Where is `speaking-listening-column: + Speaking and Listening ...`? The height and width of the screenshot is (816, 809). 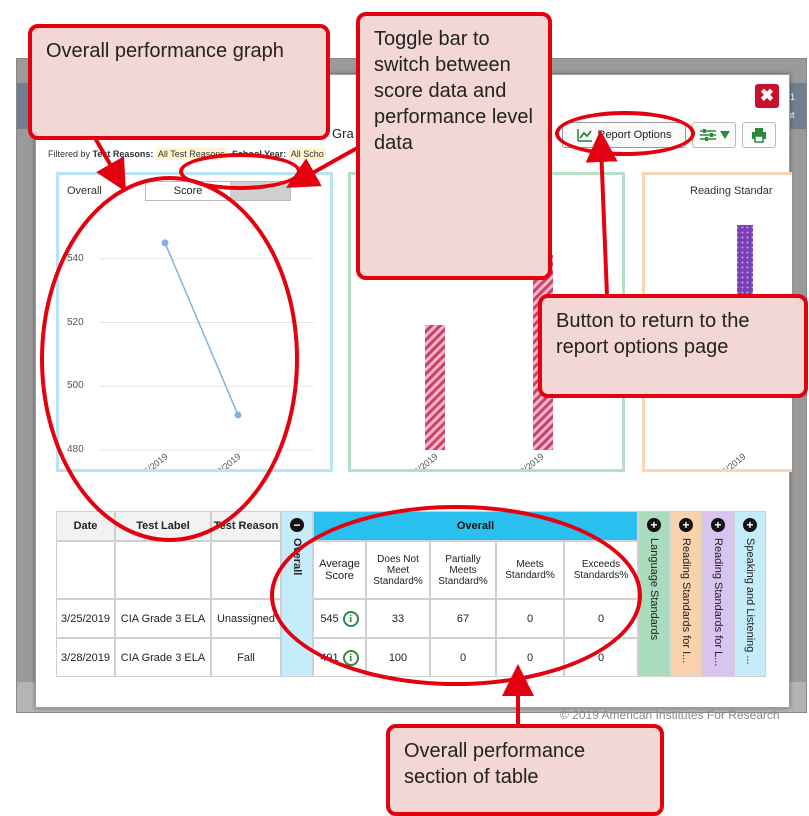 speaking-listening-column: + Speaking and Listening ... is located at coordinates (750, 594).